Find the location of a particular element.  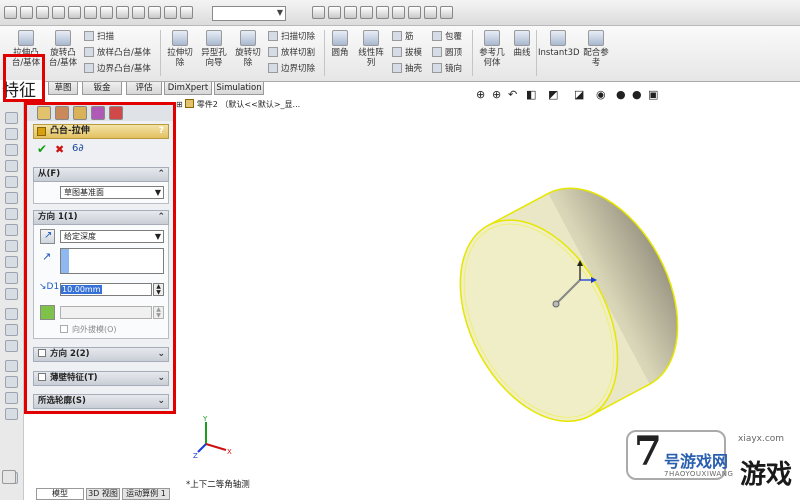

revolve-cut-button: 旋转切 除 is located at coordinates (248, 49).